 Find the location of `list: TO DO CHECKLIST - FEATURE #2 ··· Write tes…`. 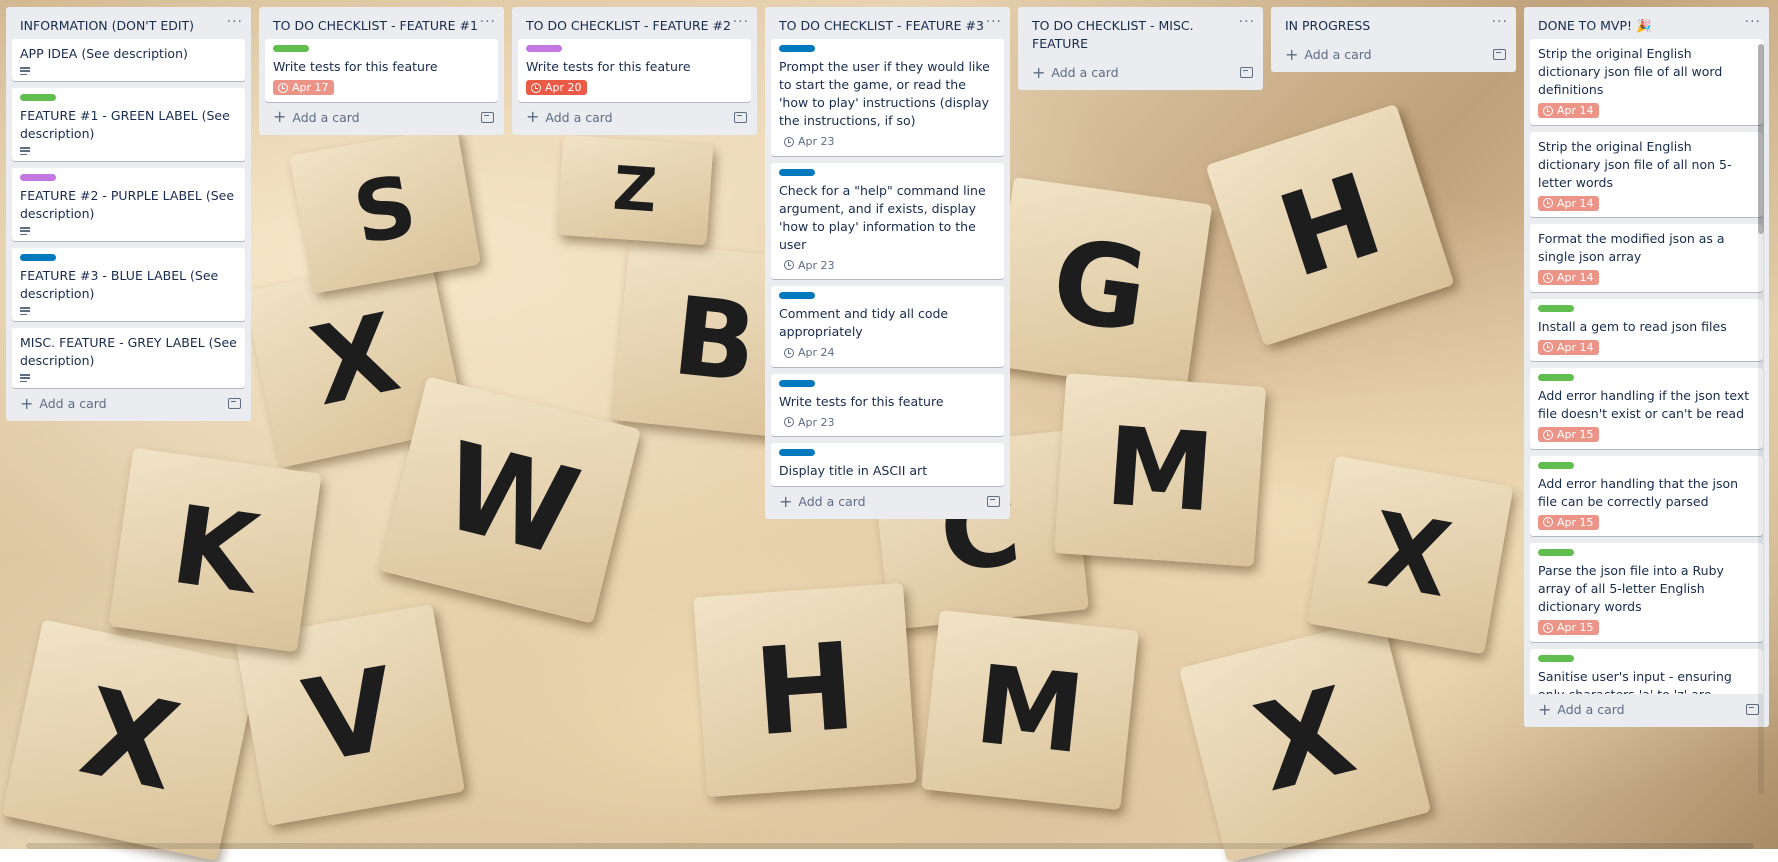

list: TO DO CHECKLIST - FEATURE #2 ··· Write tes… is located at coordinates (634, 71).